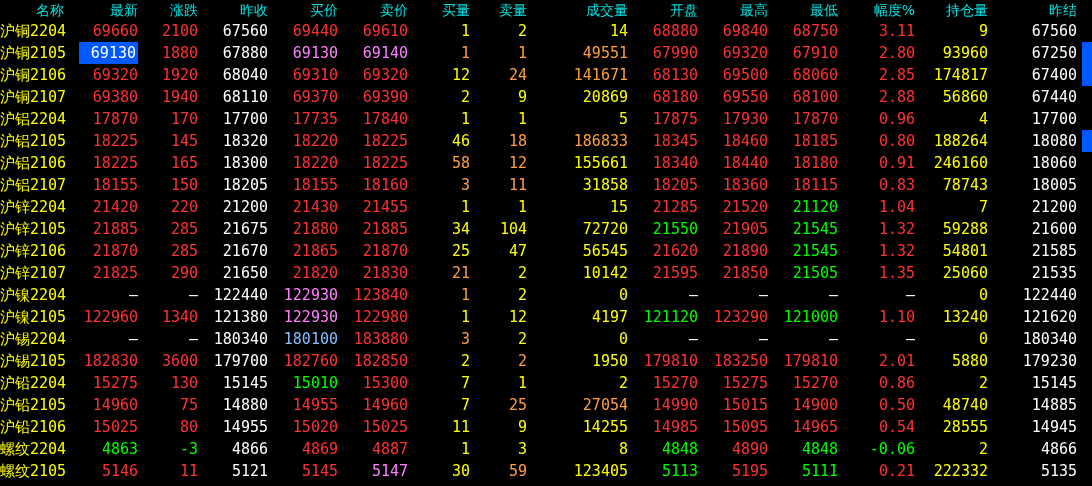  I want to click on table-cell-text: 13240, so click(965, 317).